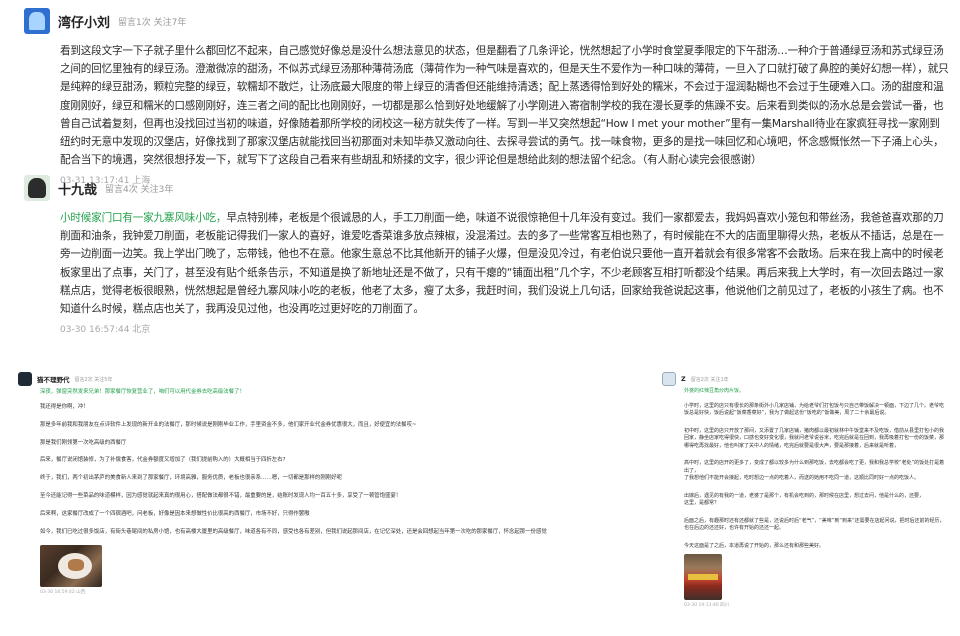 The height and width of the screenshot is (636, 960). What do you see at coordinates (714, 391) in the screenshot?
I see `comment-highlight: 外婆的红辣豆角炒肉片饭。` at bounding box center [714, 391].